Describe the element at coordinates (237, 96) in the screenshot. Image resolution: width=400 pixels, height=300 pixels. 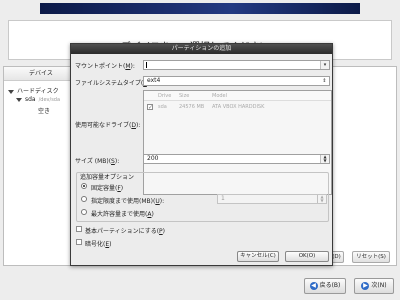
I see `drive-list-header: Drive Size Model` at that location.